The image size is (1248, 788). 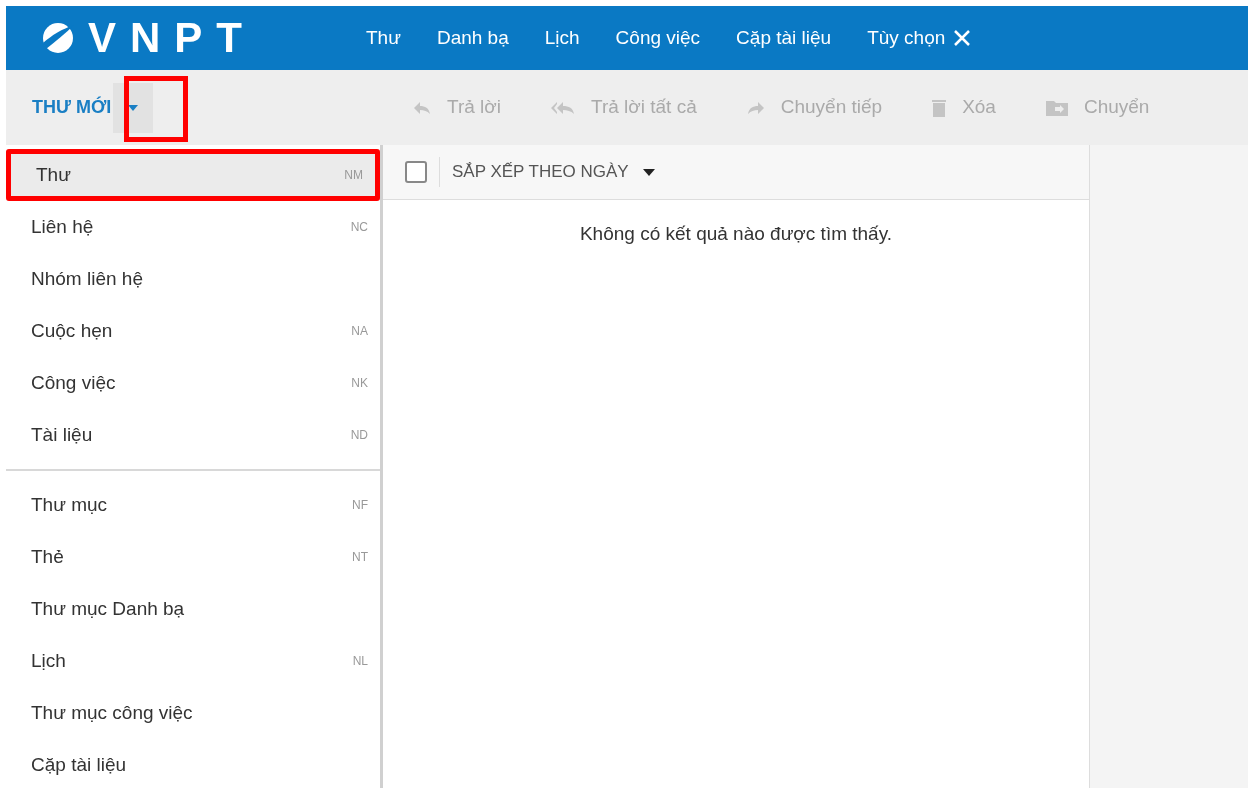 What do you see at coordinates (353, 175) in the screenshot?
I see `shortcut-label: NM` at bounding box center [353, 175].